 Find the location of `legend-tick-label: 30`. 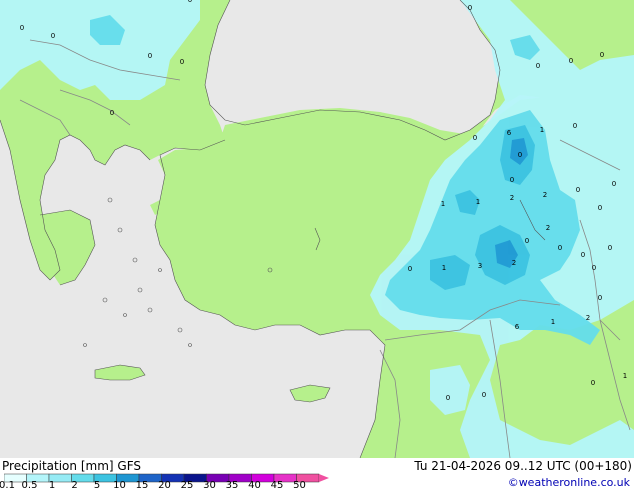

legend-tick-label: 30 is located at coordinates (209, 485).